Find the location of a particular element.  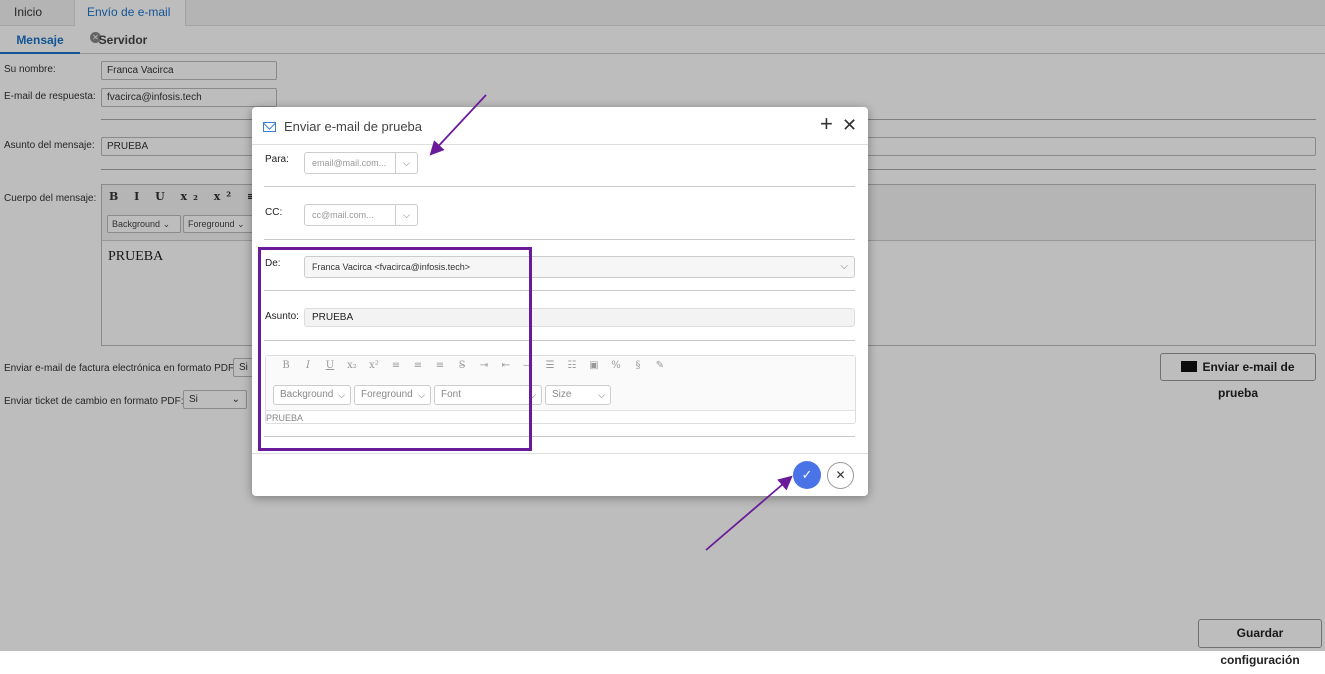

unordered-list-icon: ☷ is located at coordinates (572, 365).